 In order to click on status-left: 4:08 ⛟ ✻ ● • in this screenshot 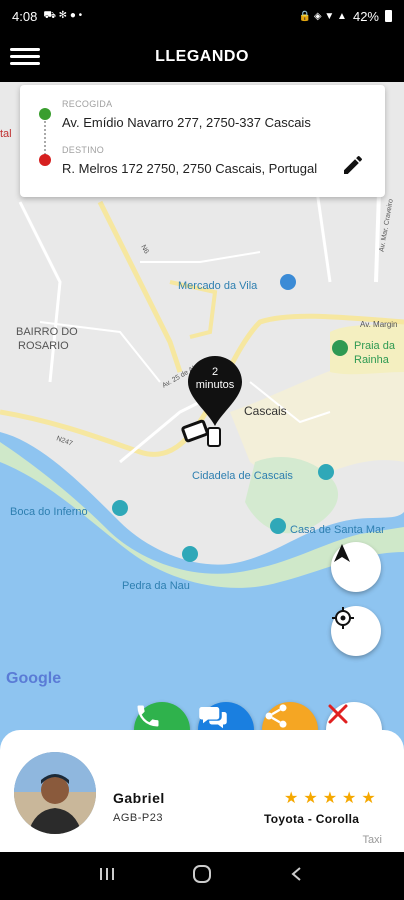, I will do `click(47, 16)`.